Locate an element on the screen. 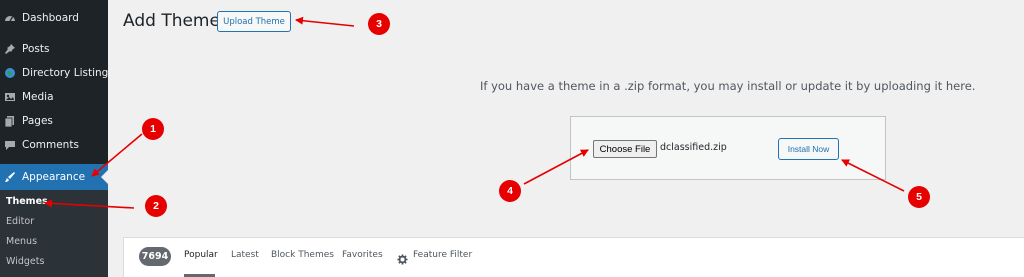 The image size is (1024, 277). feature-filter-button: Feature Filter is located at coordinates (442, 255).